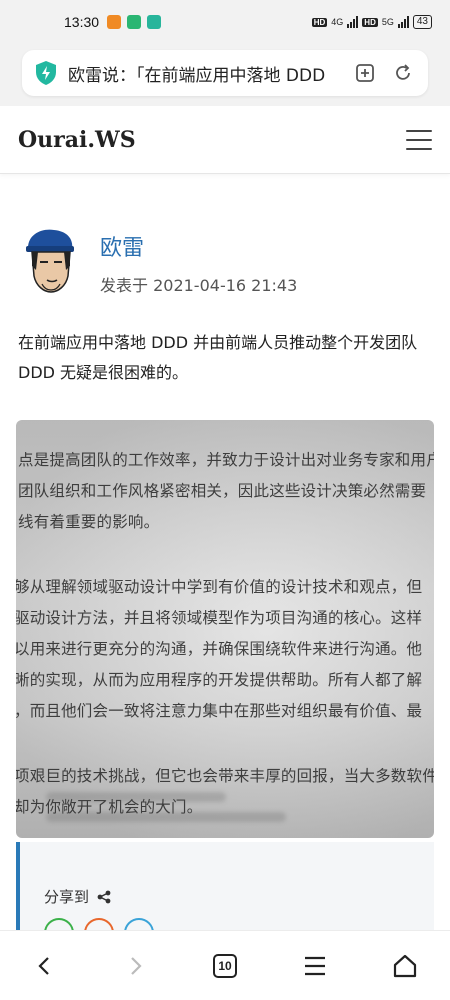 The width and height of the screenshot is (450, 1000). Describe the element at coordinates (89, 522) in the screenshot. I see `photo-text-line: 线有着重要的影响。` at that location.